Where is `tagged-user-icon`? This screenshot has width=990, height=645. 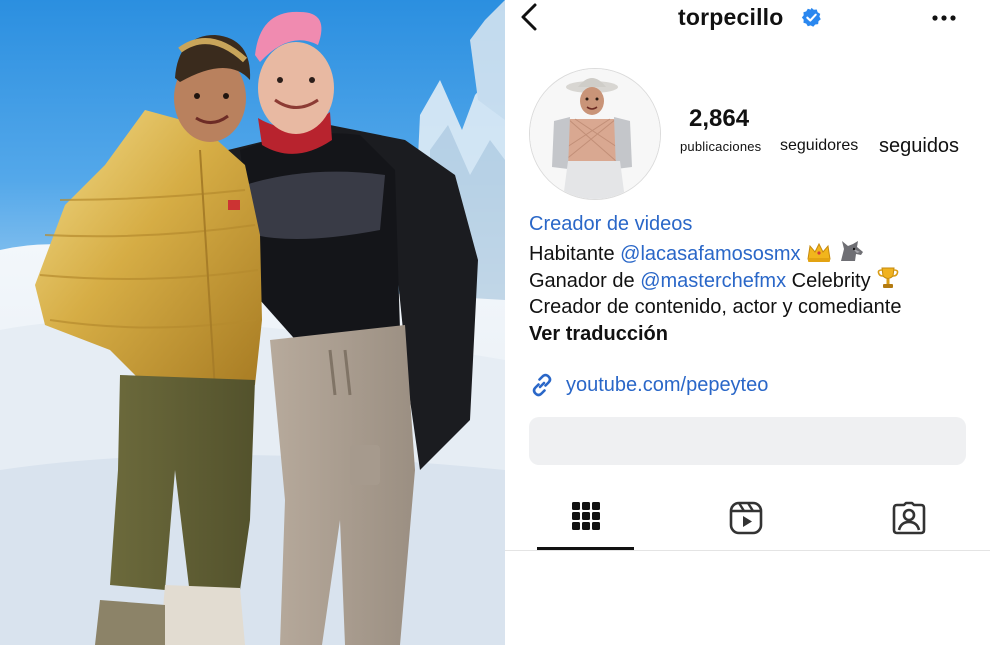
tagged-user-icon is located at coordinates (908, 518).